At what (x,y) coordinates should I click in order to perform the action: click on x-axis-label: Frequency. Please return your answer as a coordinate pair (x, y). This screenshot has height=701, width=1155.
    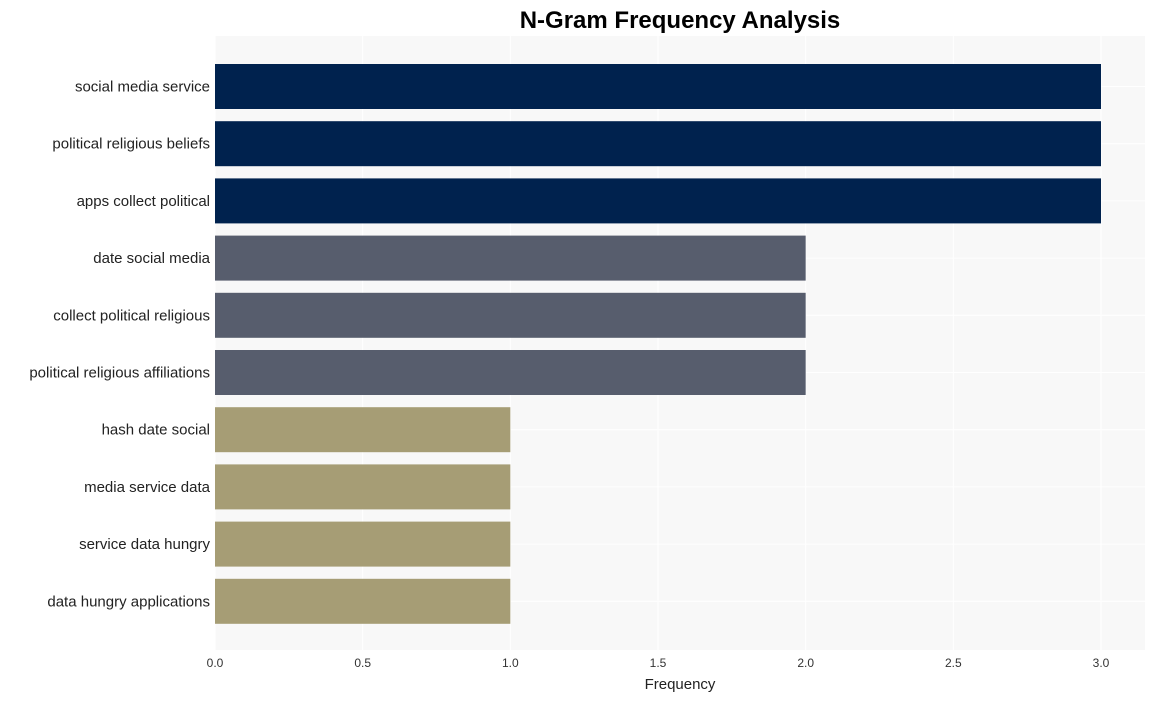
    Looking at the image, I should click on (680, 684).